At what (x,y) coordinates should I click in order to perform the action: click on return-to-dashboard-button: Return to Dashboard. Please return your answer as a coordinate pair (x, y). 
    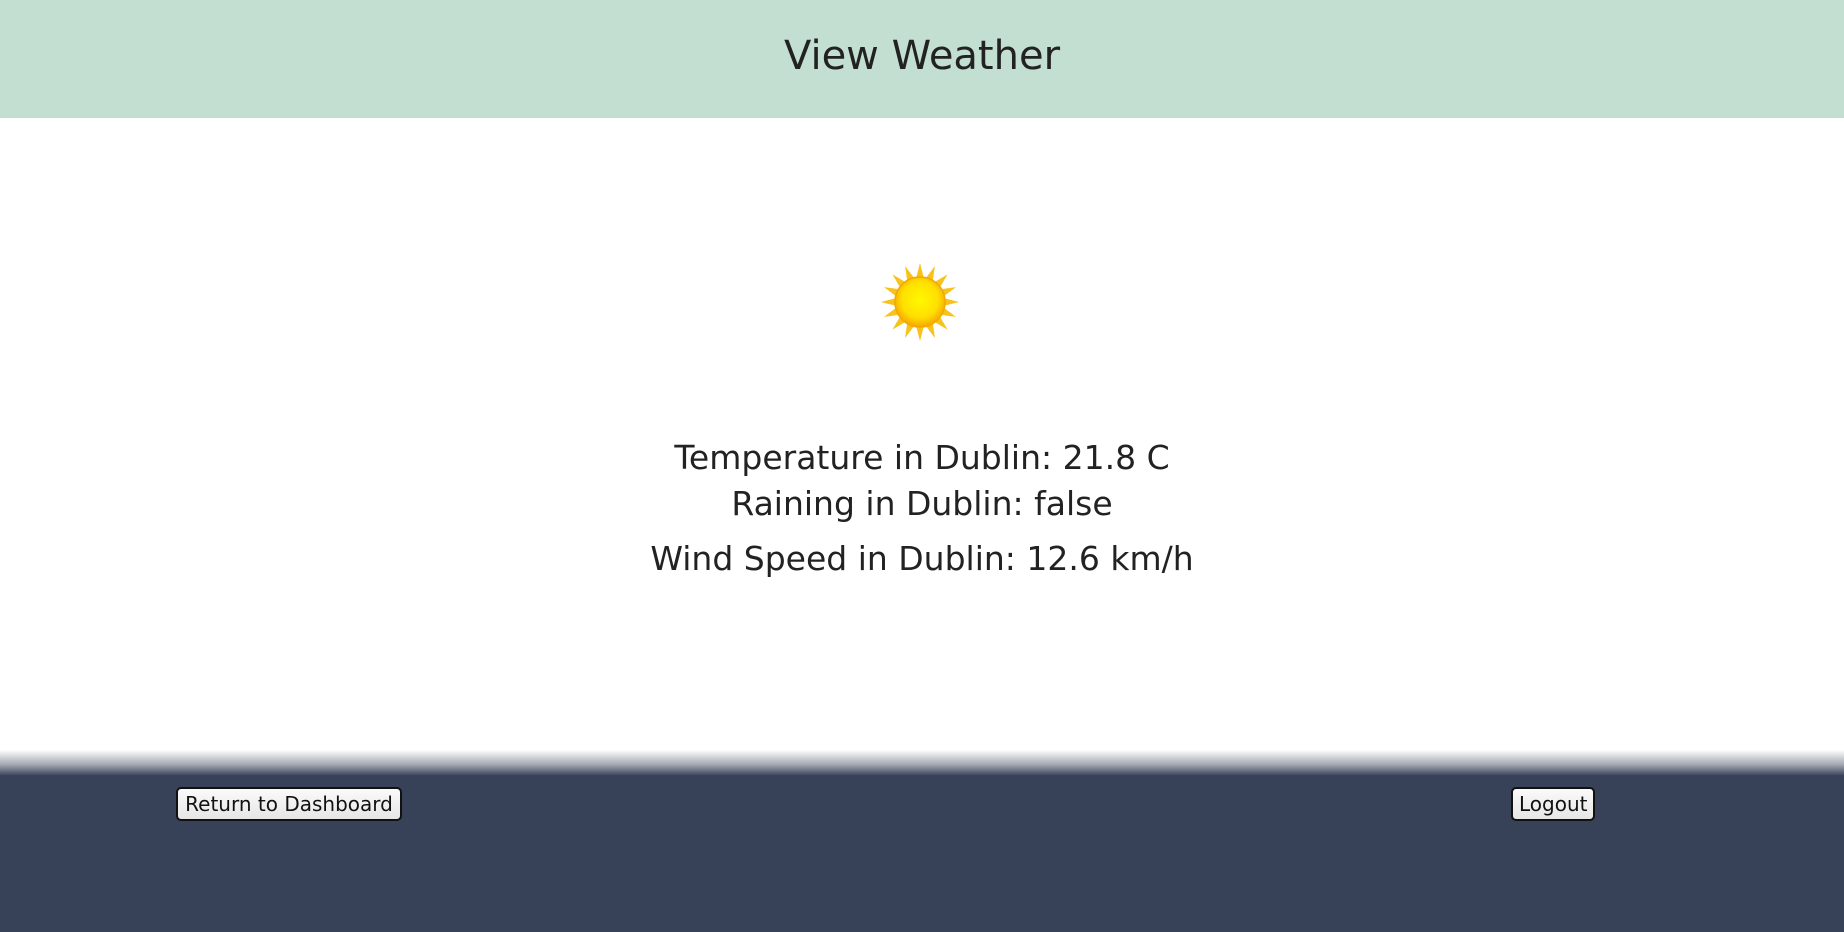
    Looking at the image, I should click on (289, 804).